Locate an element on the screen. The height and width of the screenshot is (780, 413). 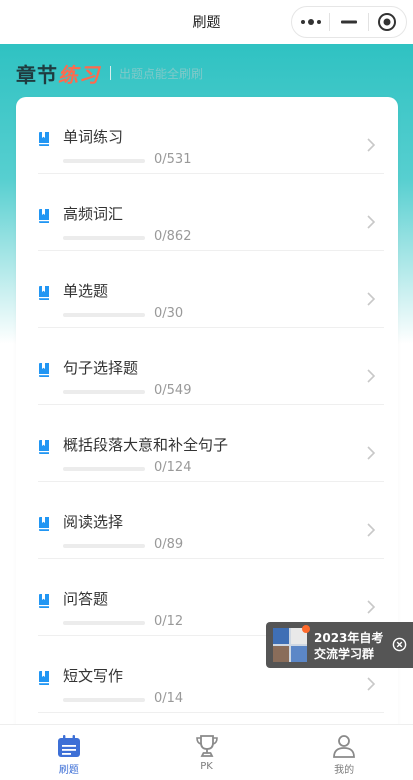
title-divider is located at coordinates (110, 73).